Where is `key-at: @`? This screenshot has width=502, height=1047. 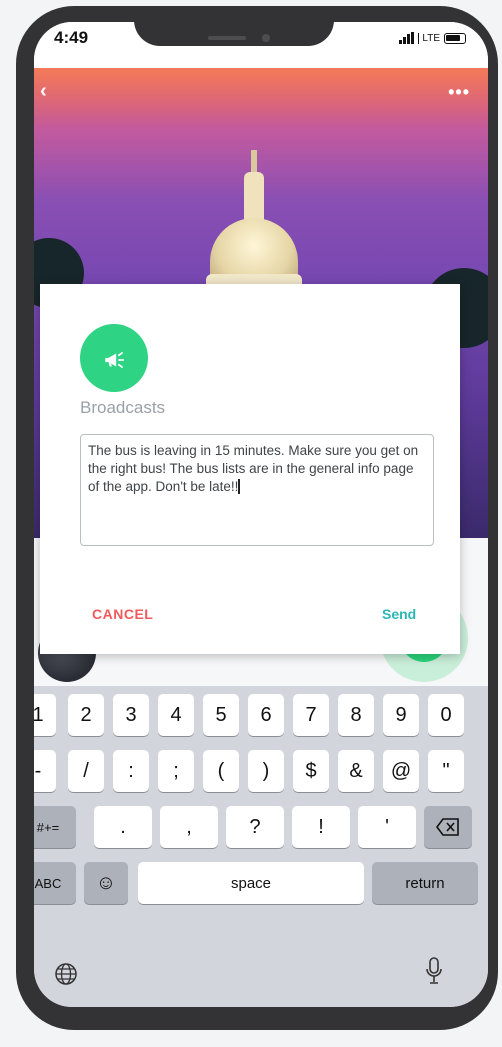
key-at: @ is located at coordinates (401, 771).